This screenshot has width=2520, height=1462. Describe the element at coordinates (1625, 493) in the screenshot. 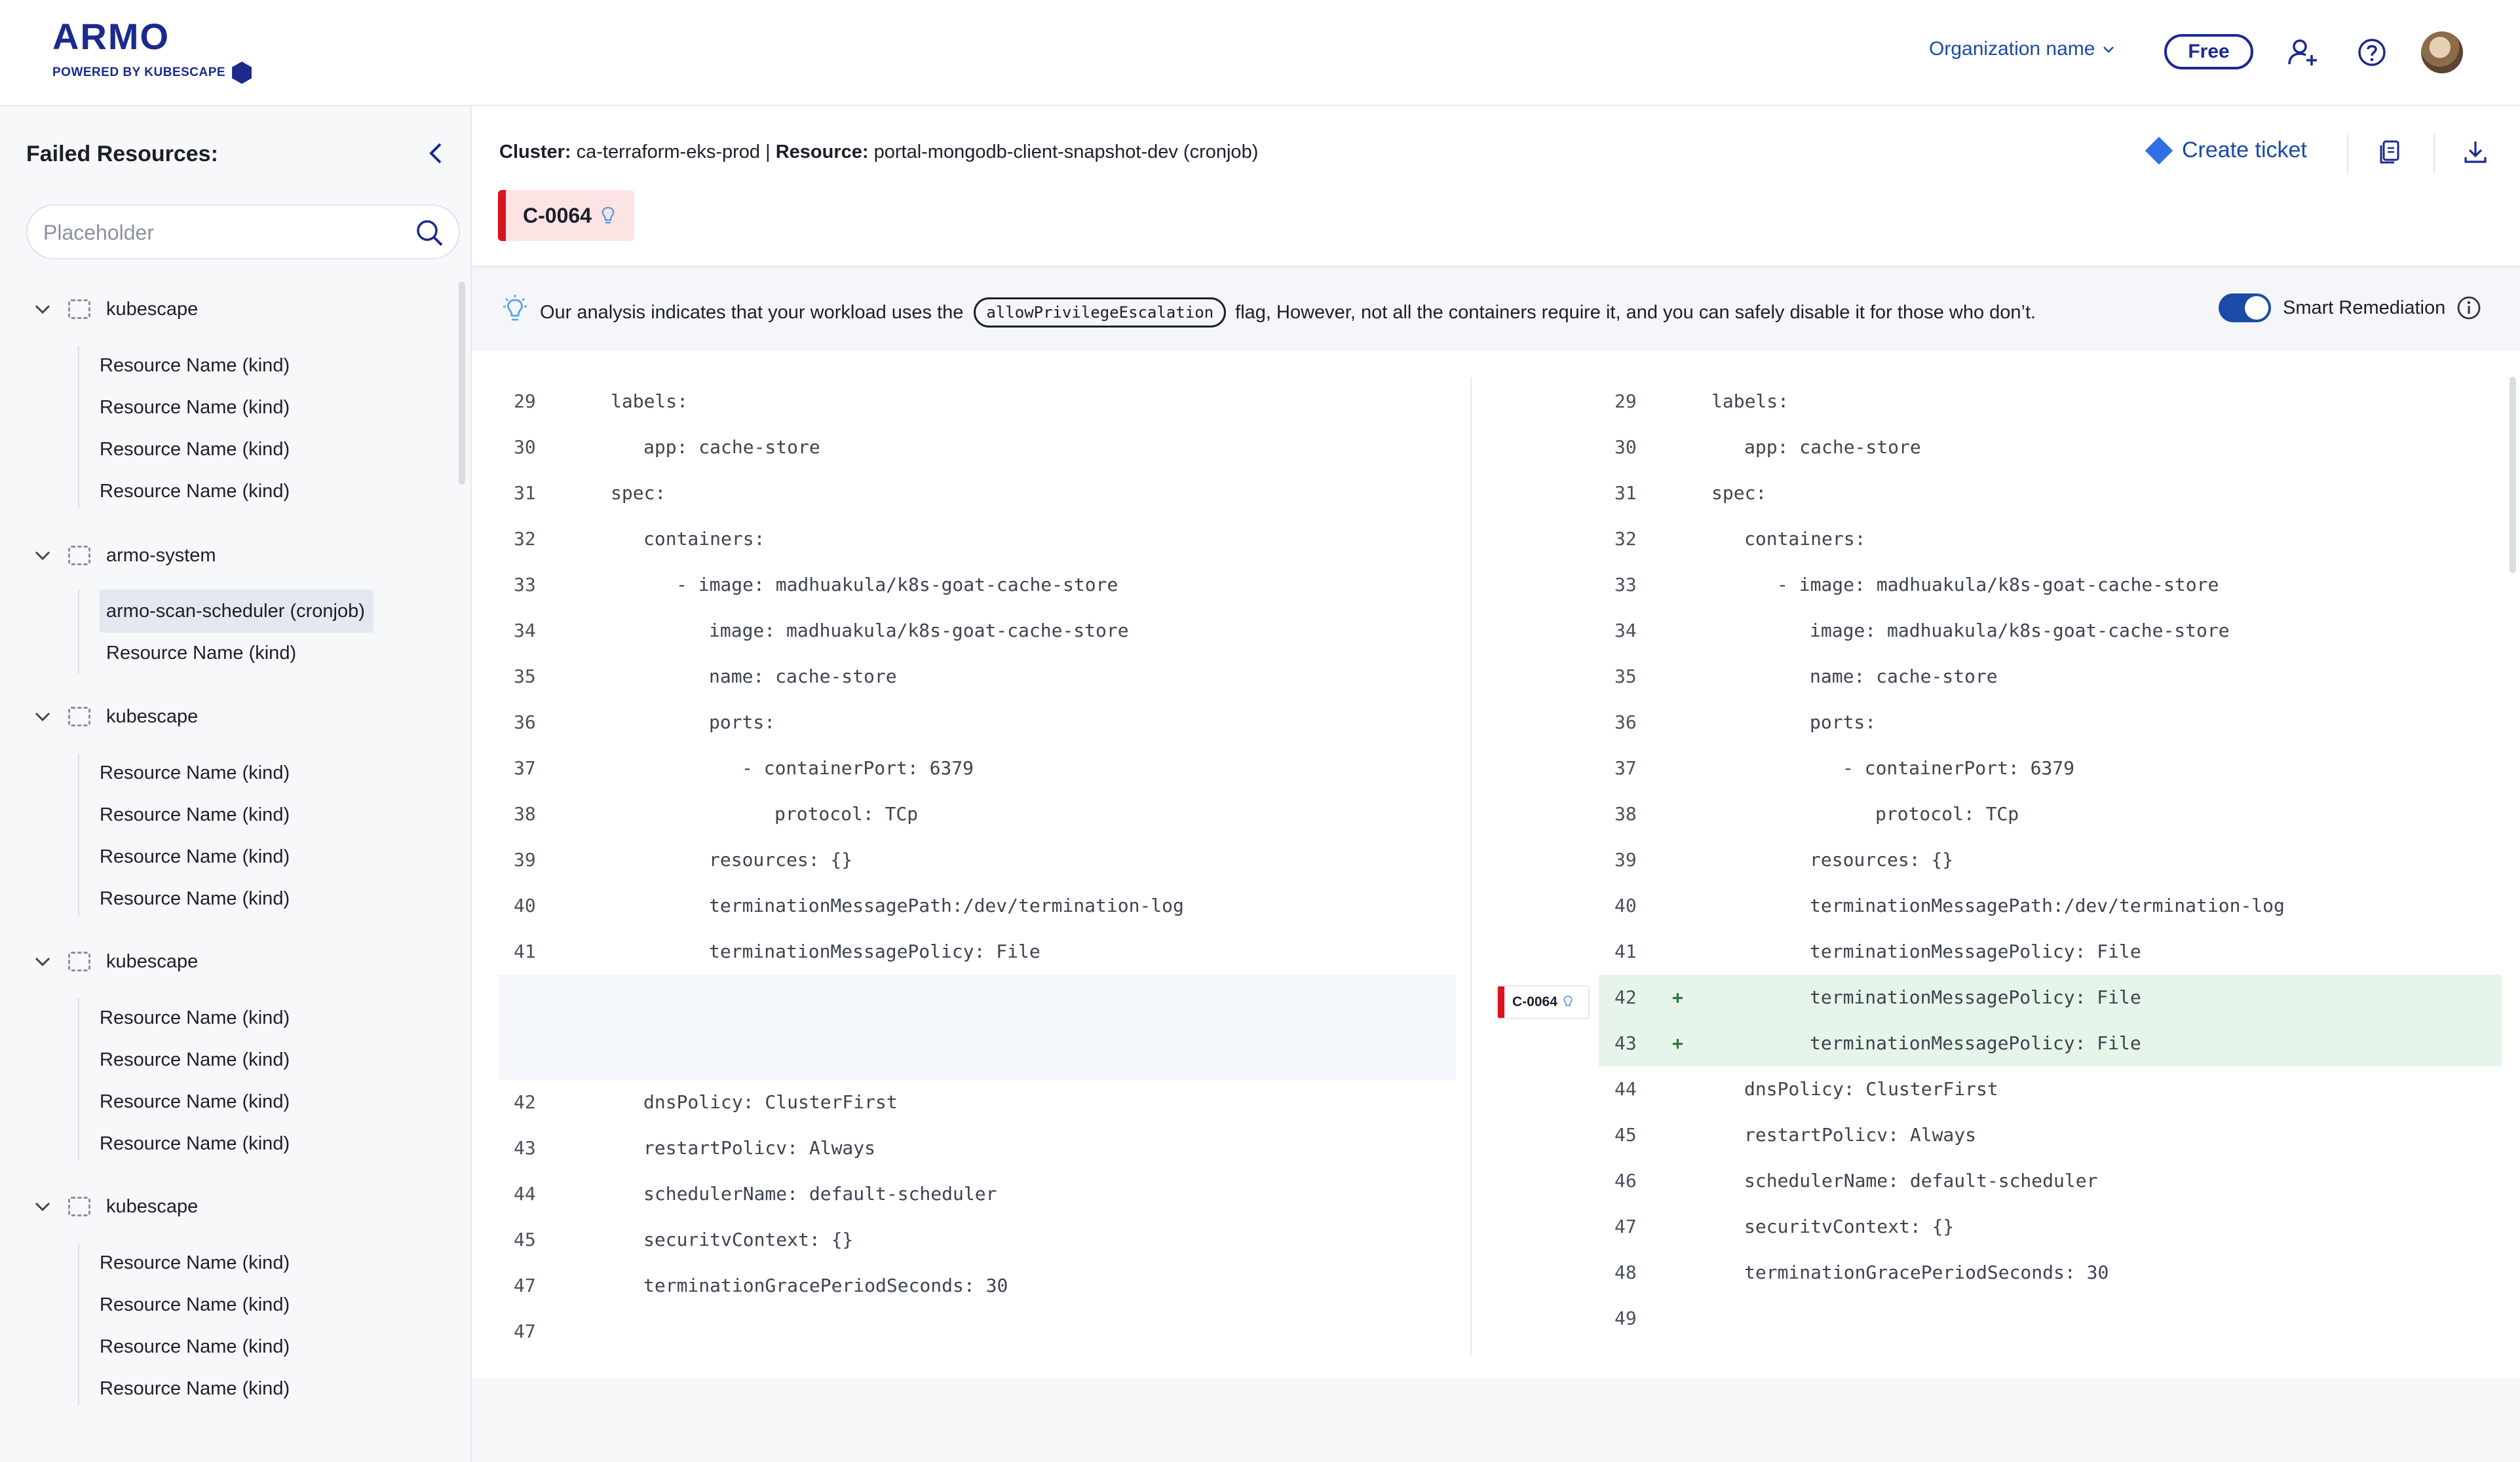

I see `line-number: 31` at that location.